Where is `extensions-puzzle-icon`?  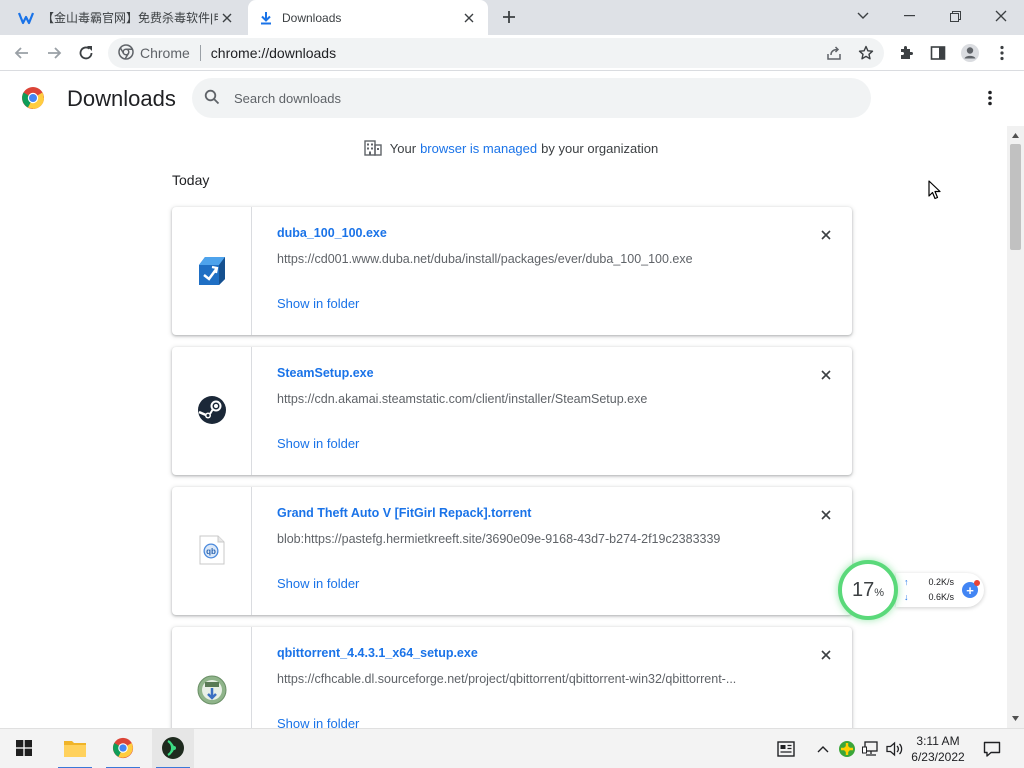 extensions-puzzle-icon is located at coordinates (906, 53).